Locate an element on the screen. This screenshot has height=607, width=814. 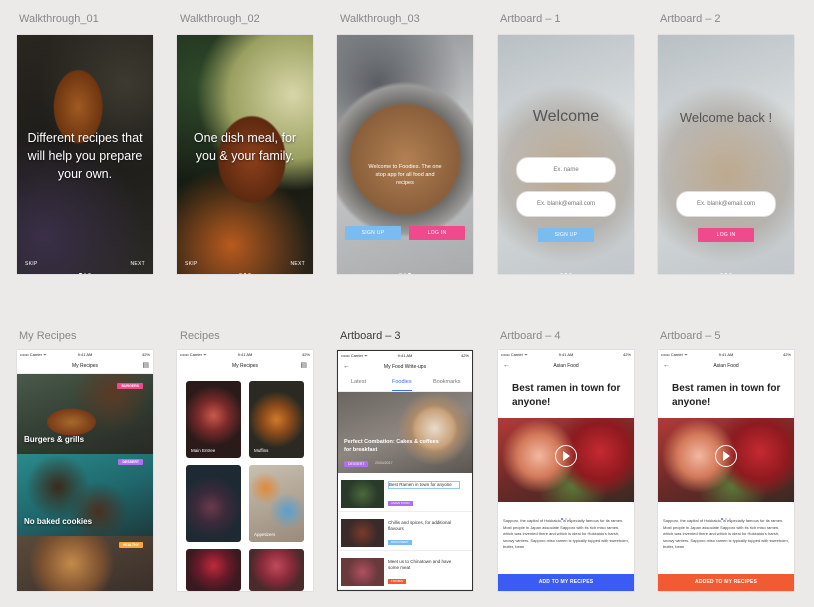
recipe-card: Muffins is located at coordinates (276, 419).